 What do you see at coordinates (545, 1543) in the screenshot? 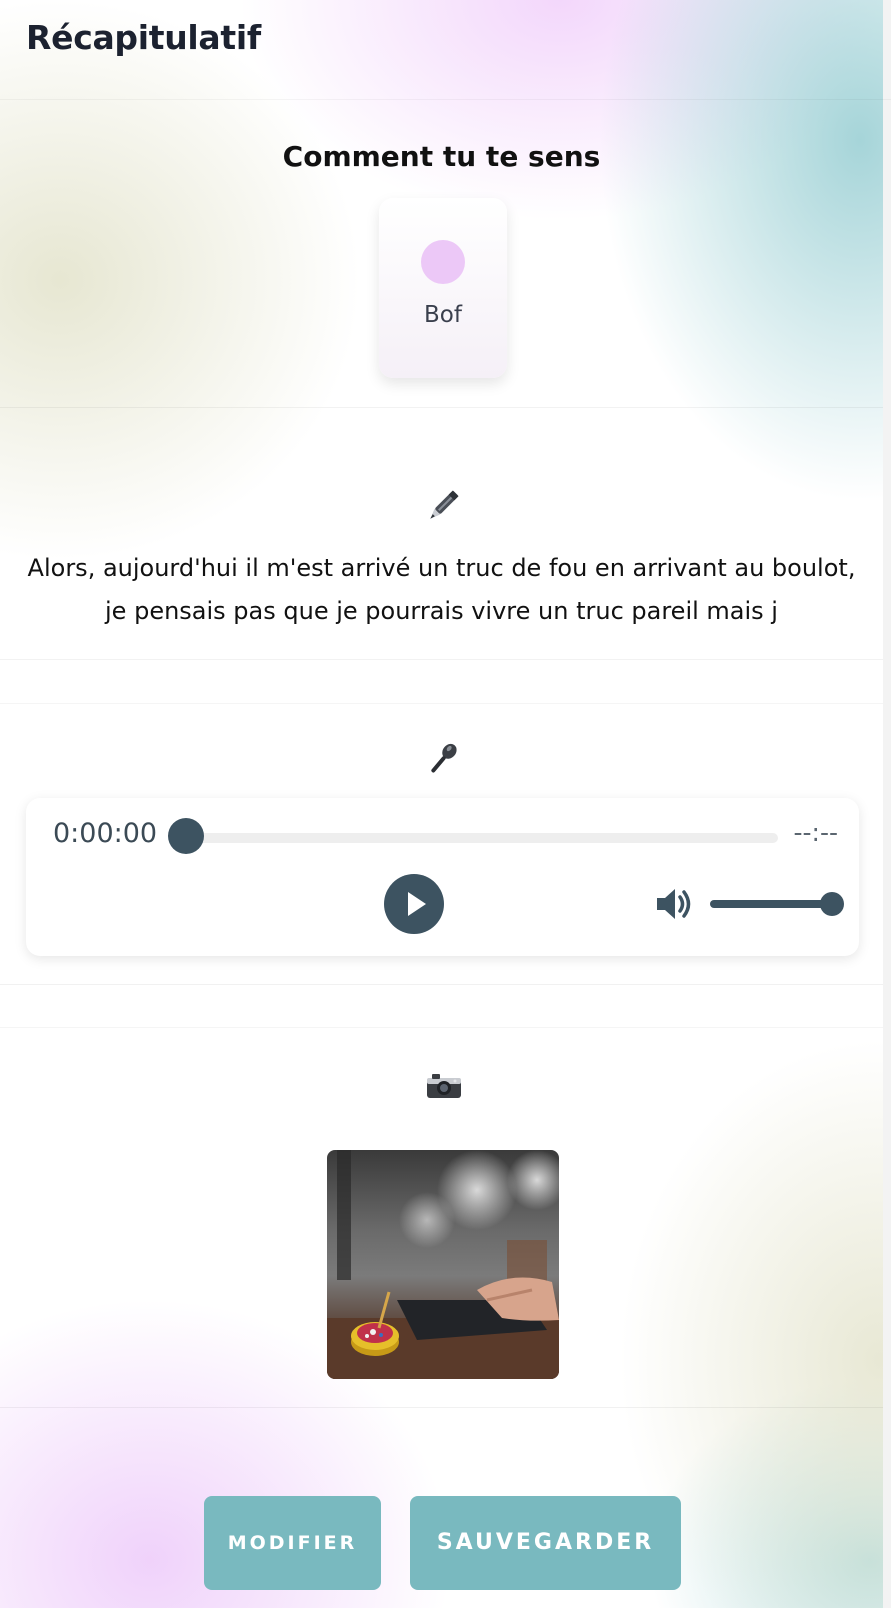
I see `save-button: SAUVEGARDER` at bounding box center [545, 1543].